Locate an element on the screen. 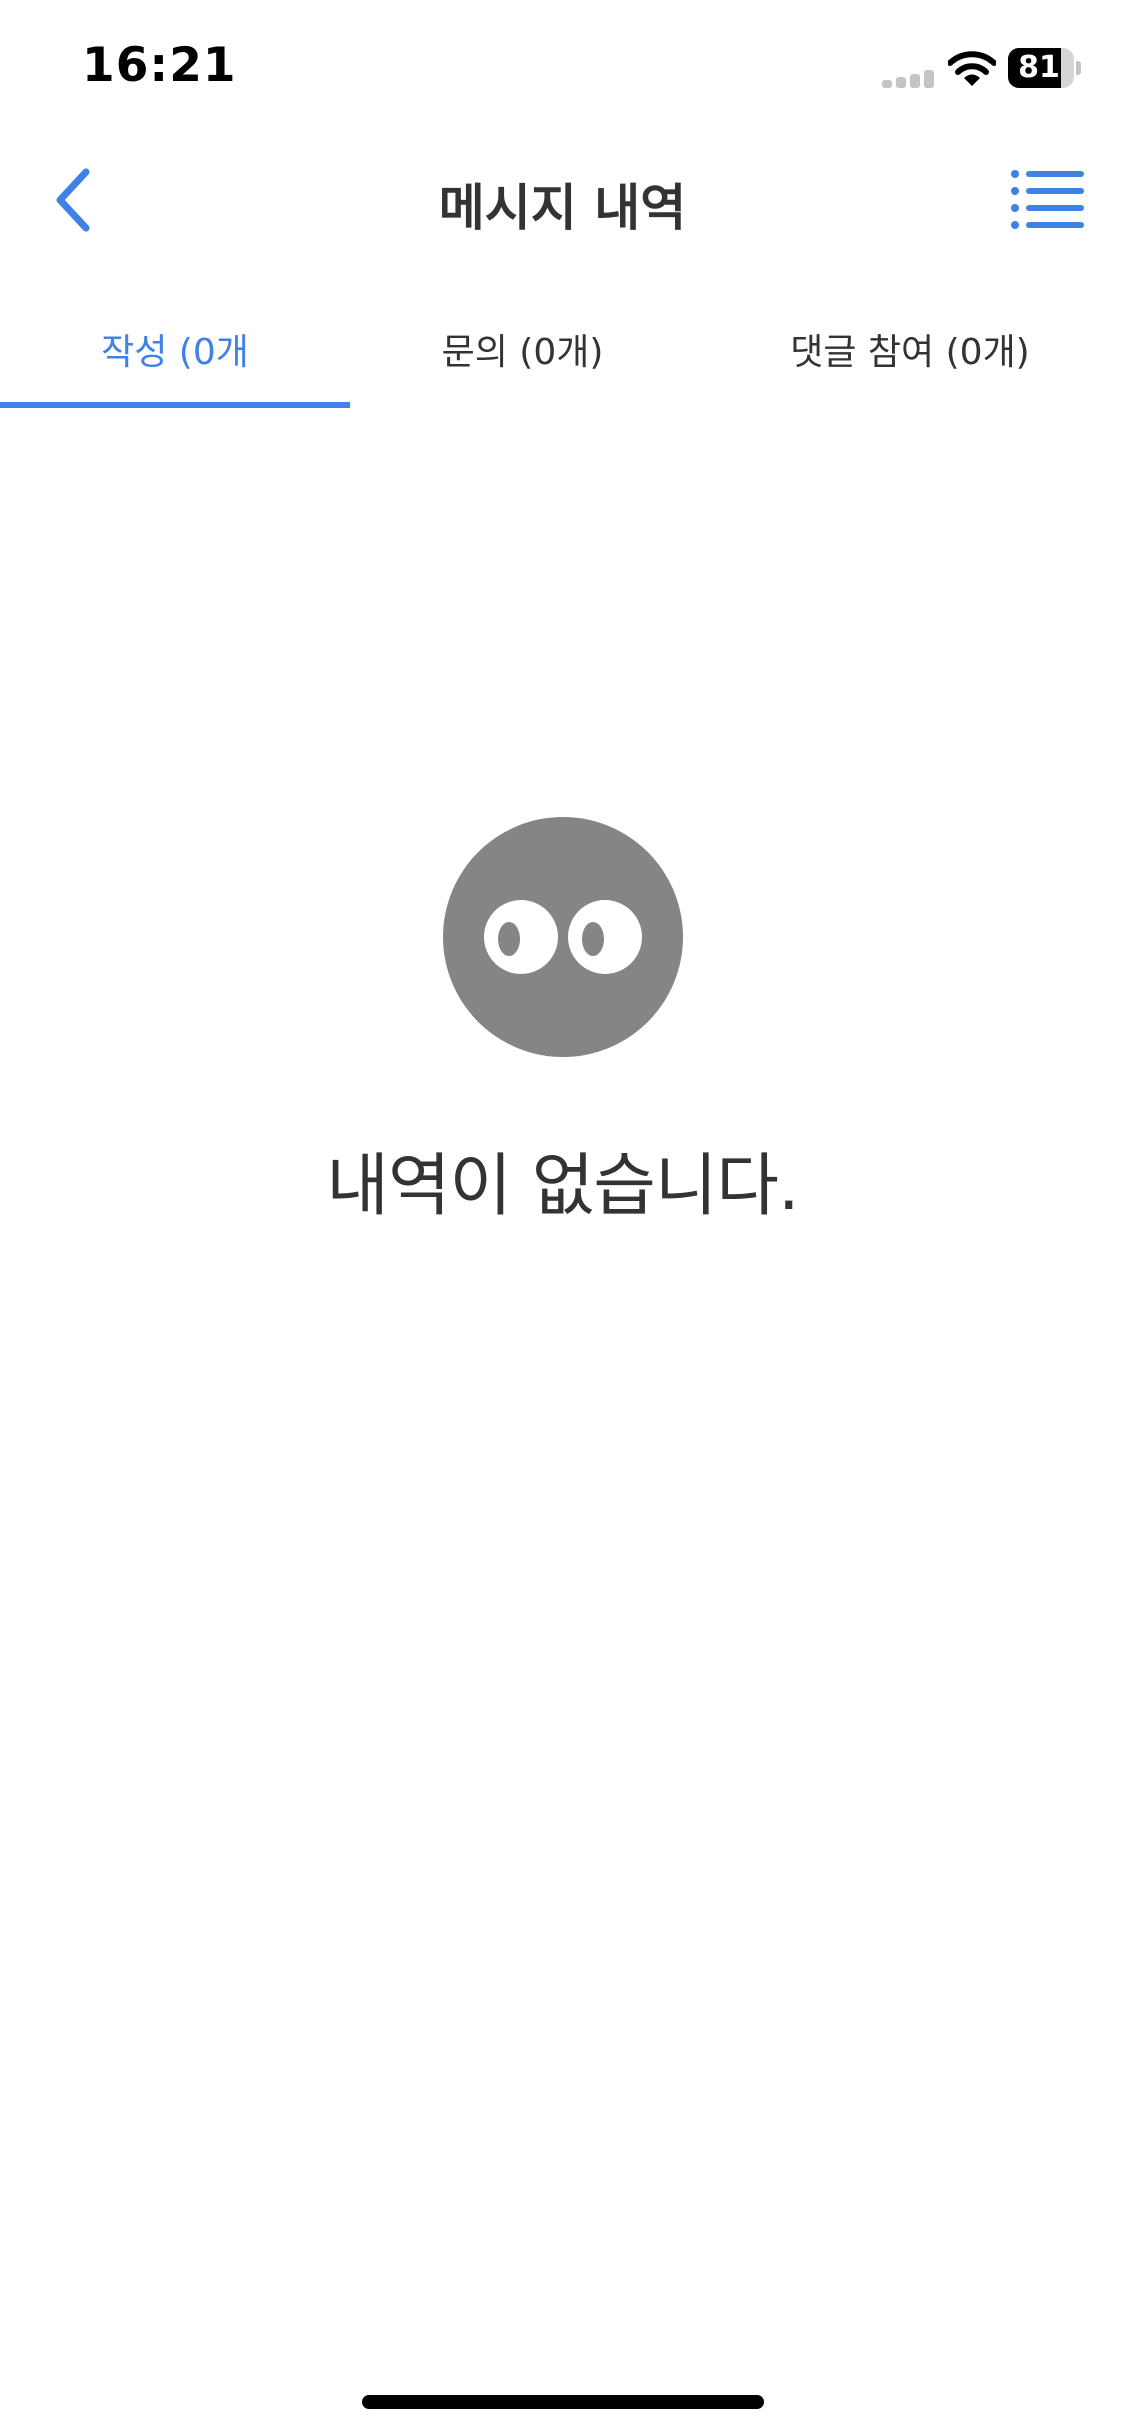 The height and width of the screenshot is (2436, 1125). header-bar: 메시지 내역 is located at coordinates (562, 200).